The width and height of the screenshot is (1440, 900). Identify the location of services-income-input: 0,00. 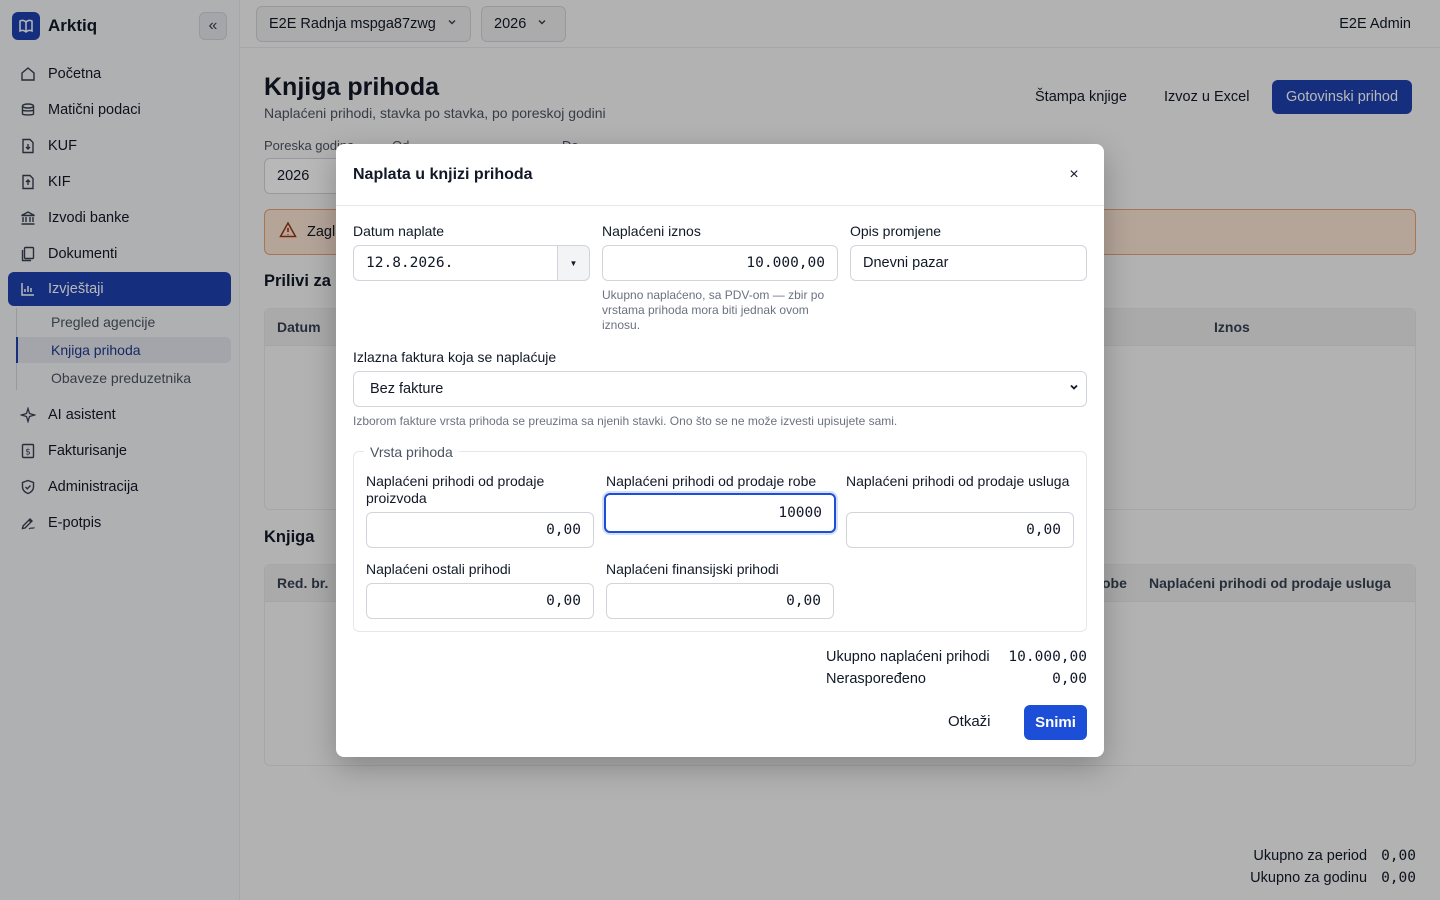
(960, 530).